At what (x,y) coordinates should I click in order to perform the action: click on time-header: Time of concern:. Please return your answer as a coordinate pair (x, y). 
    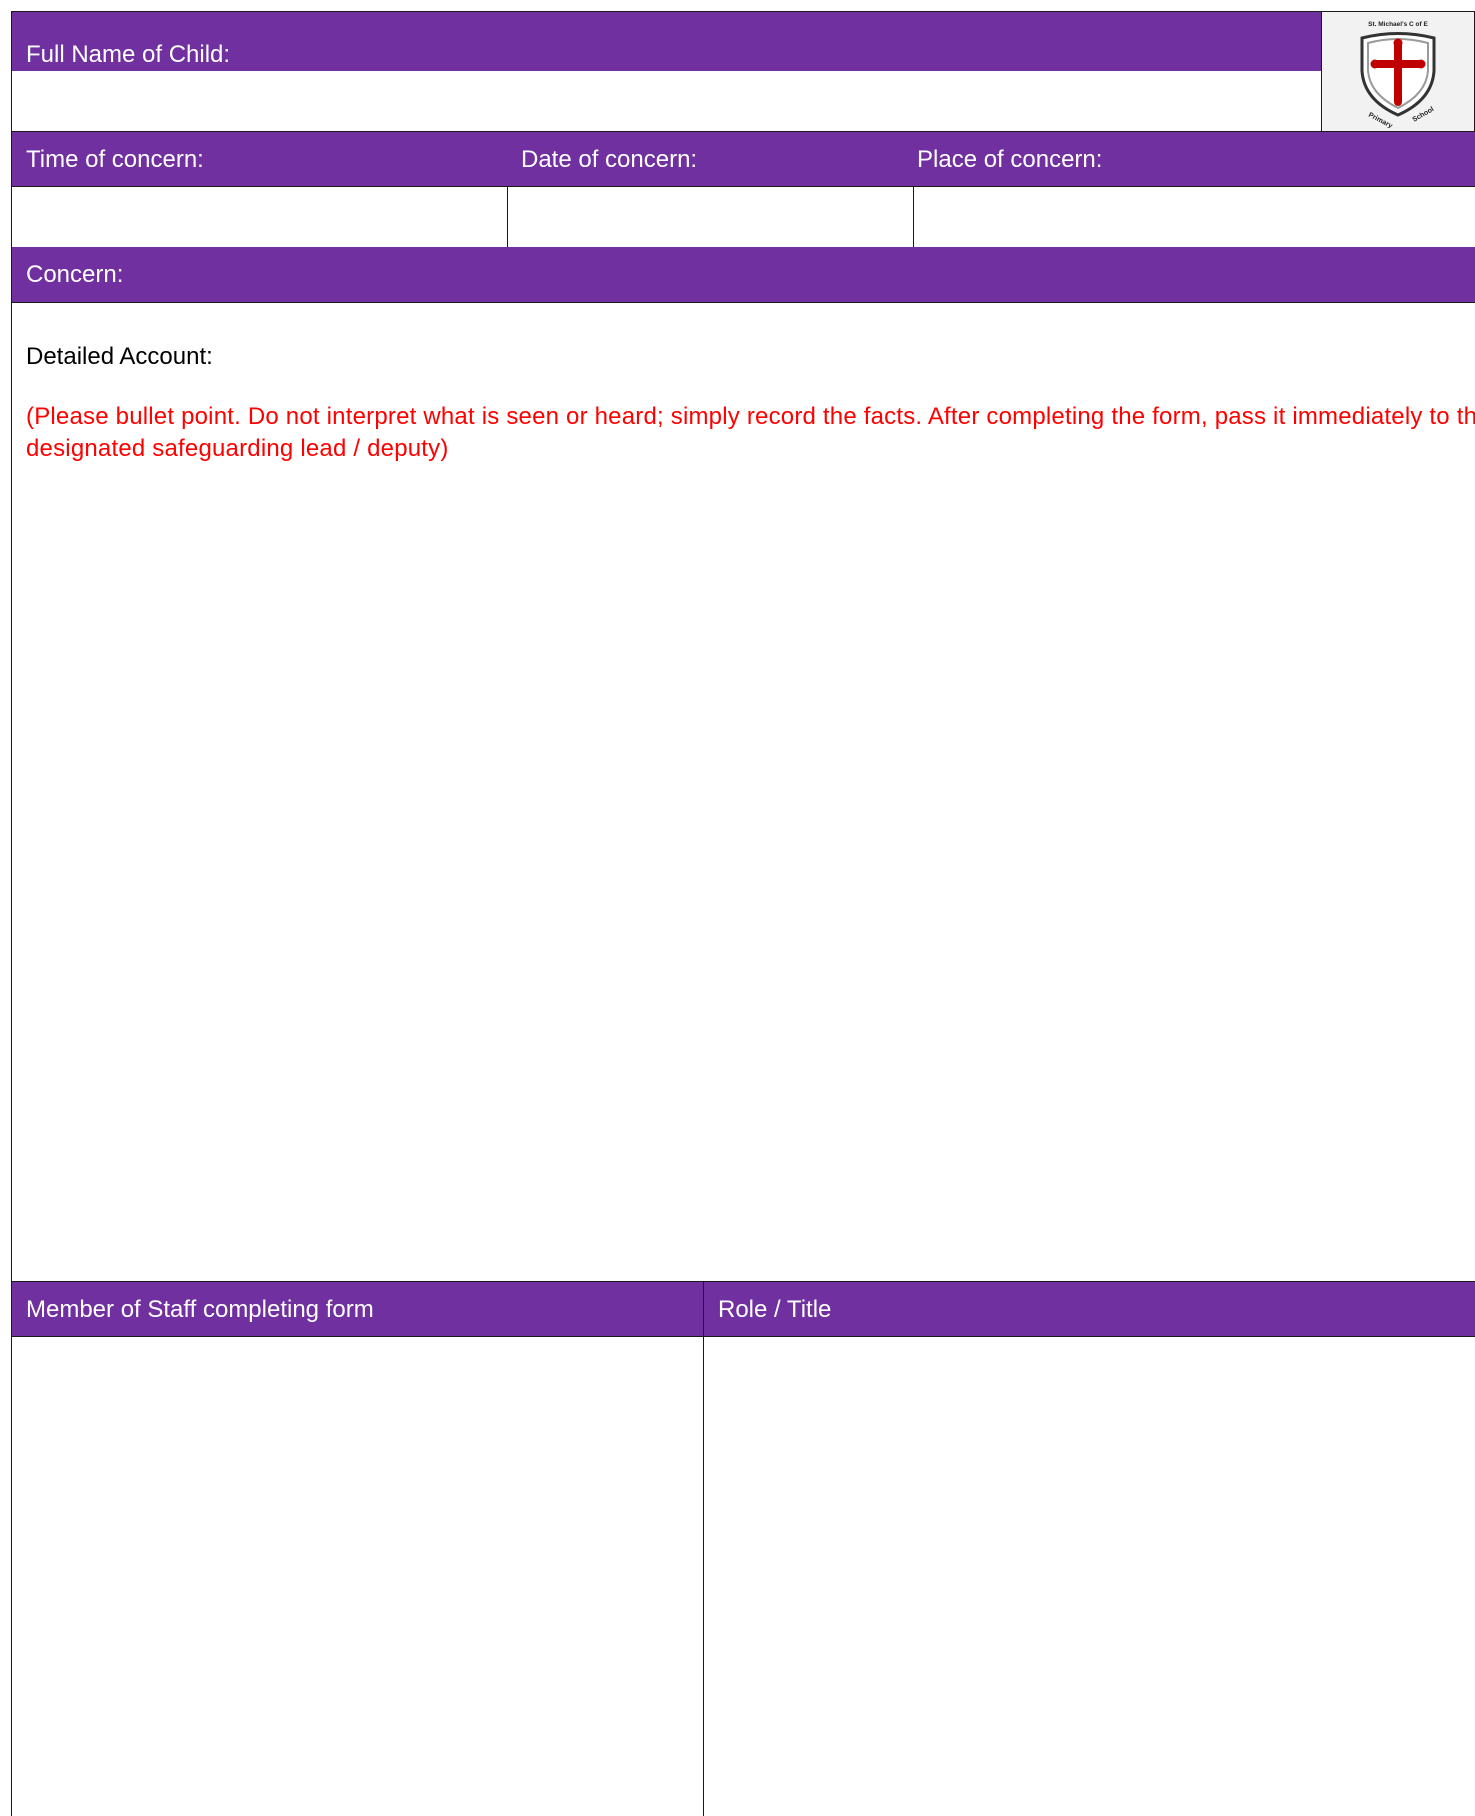
    Looking at the image, I should click on (259, 159).